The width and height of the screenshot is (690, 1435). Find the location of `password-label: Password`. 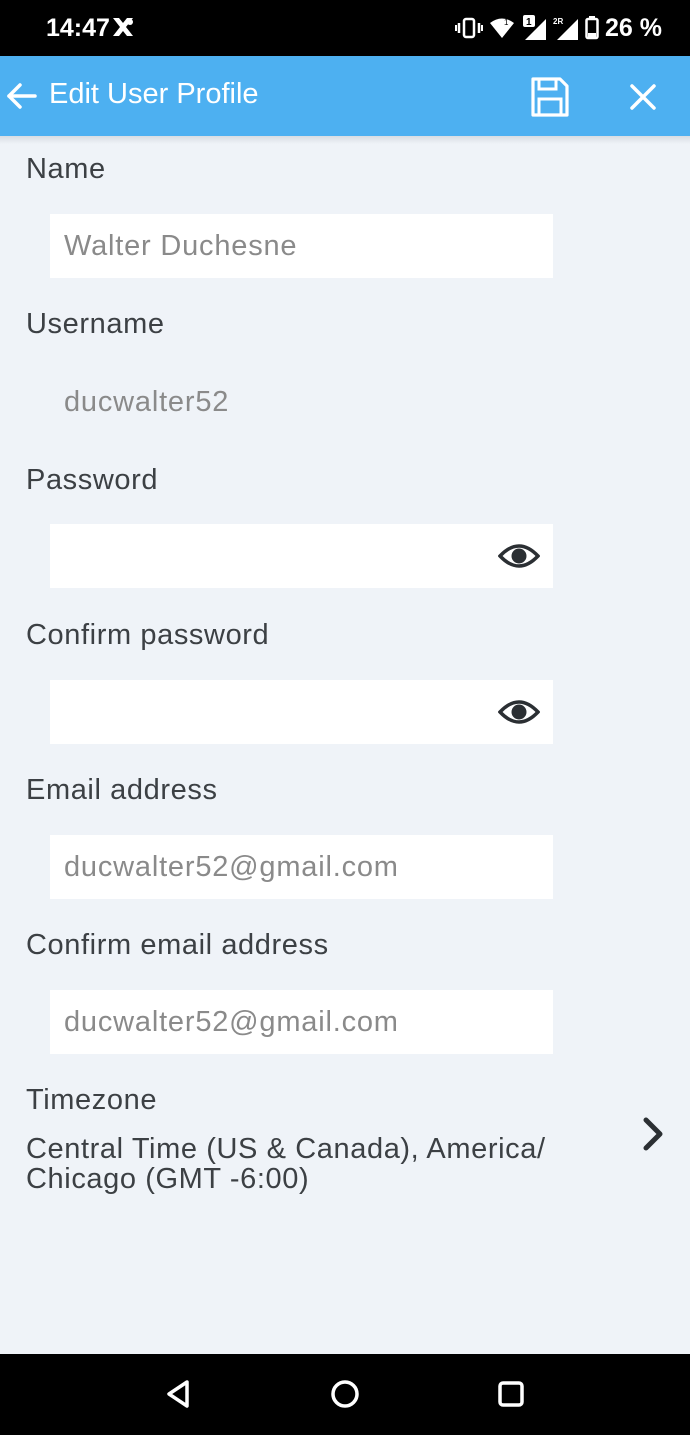

password-label: Password is located at coordinates (92, 480).